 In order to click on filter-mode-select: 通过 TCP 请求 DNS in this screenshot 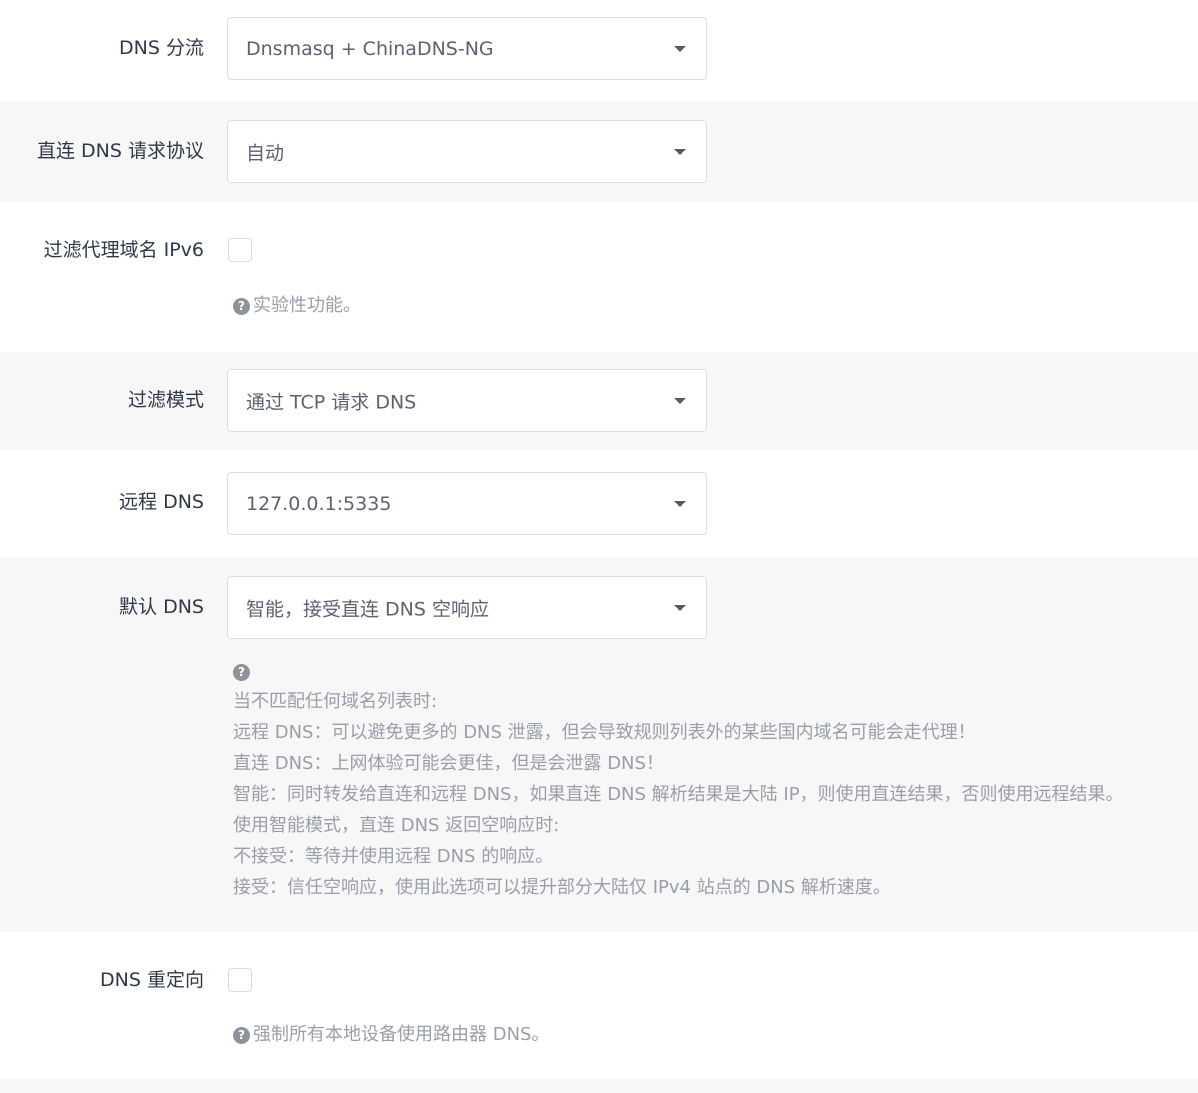, I will do `click(467, 400)`.